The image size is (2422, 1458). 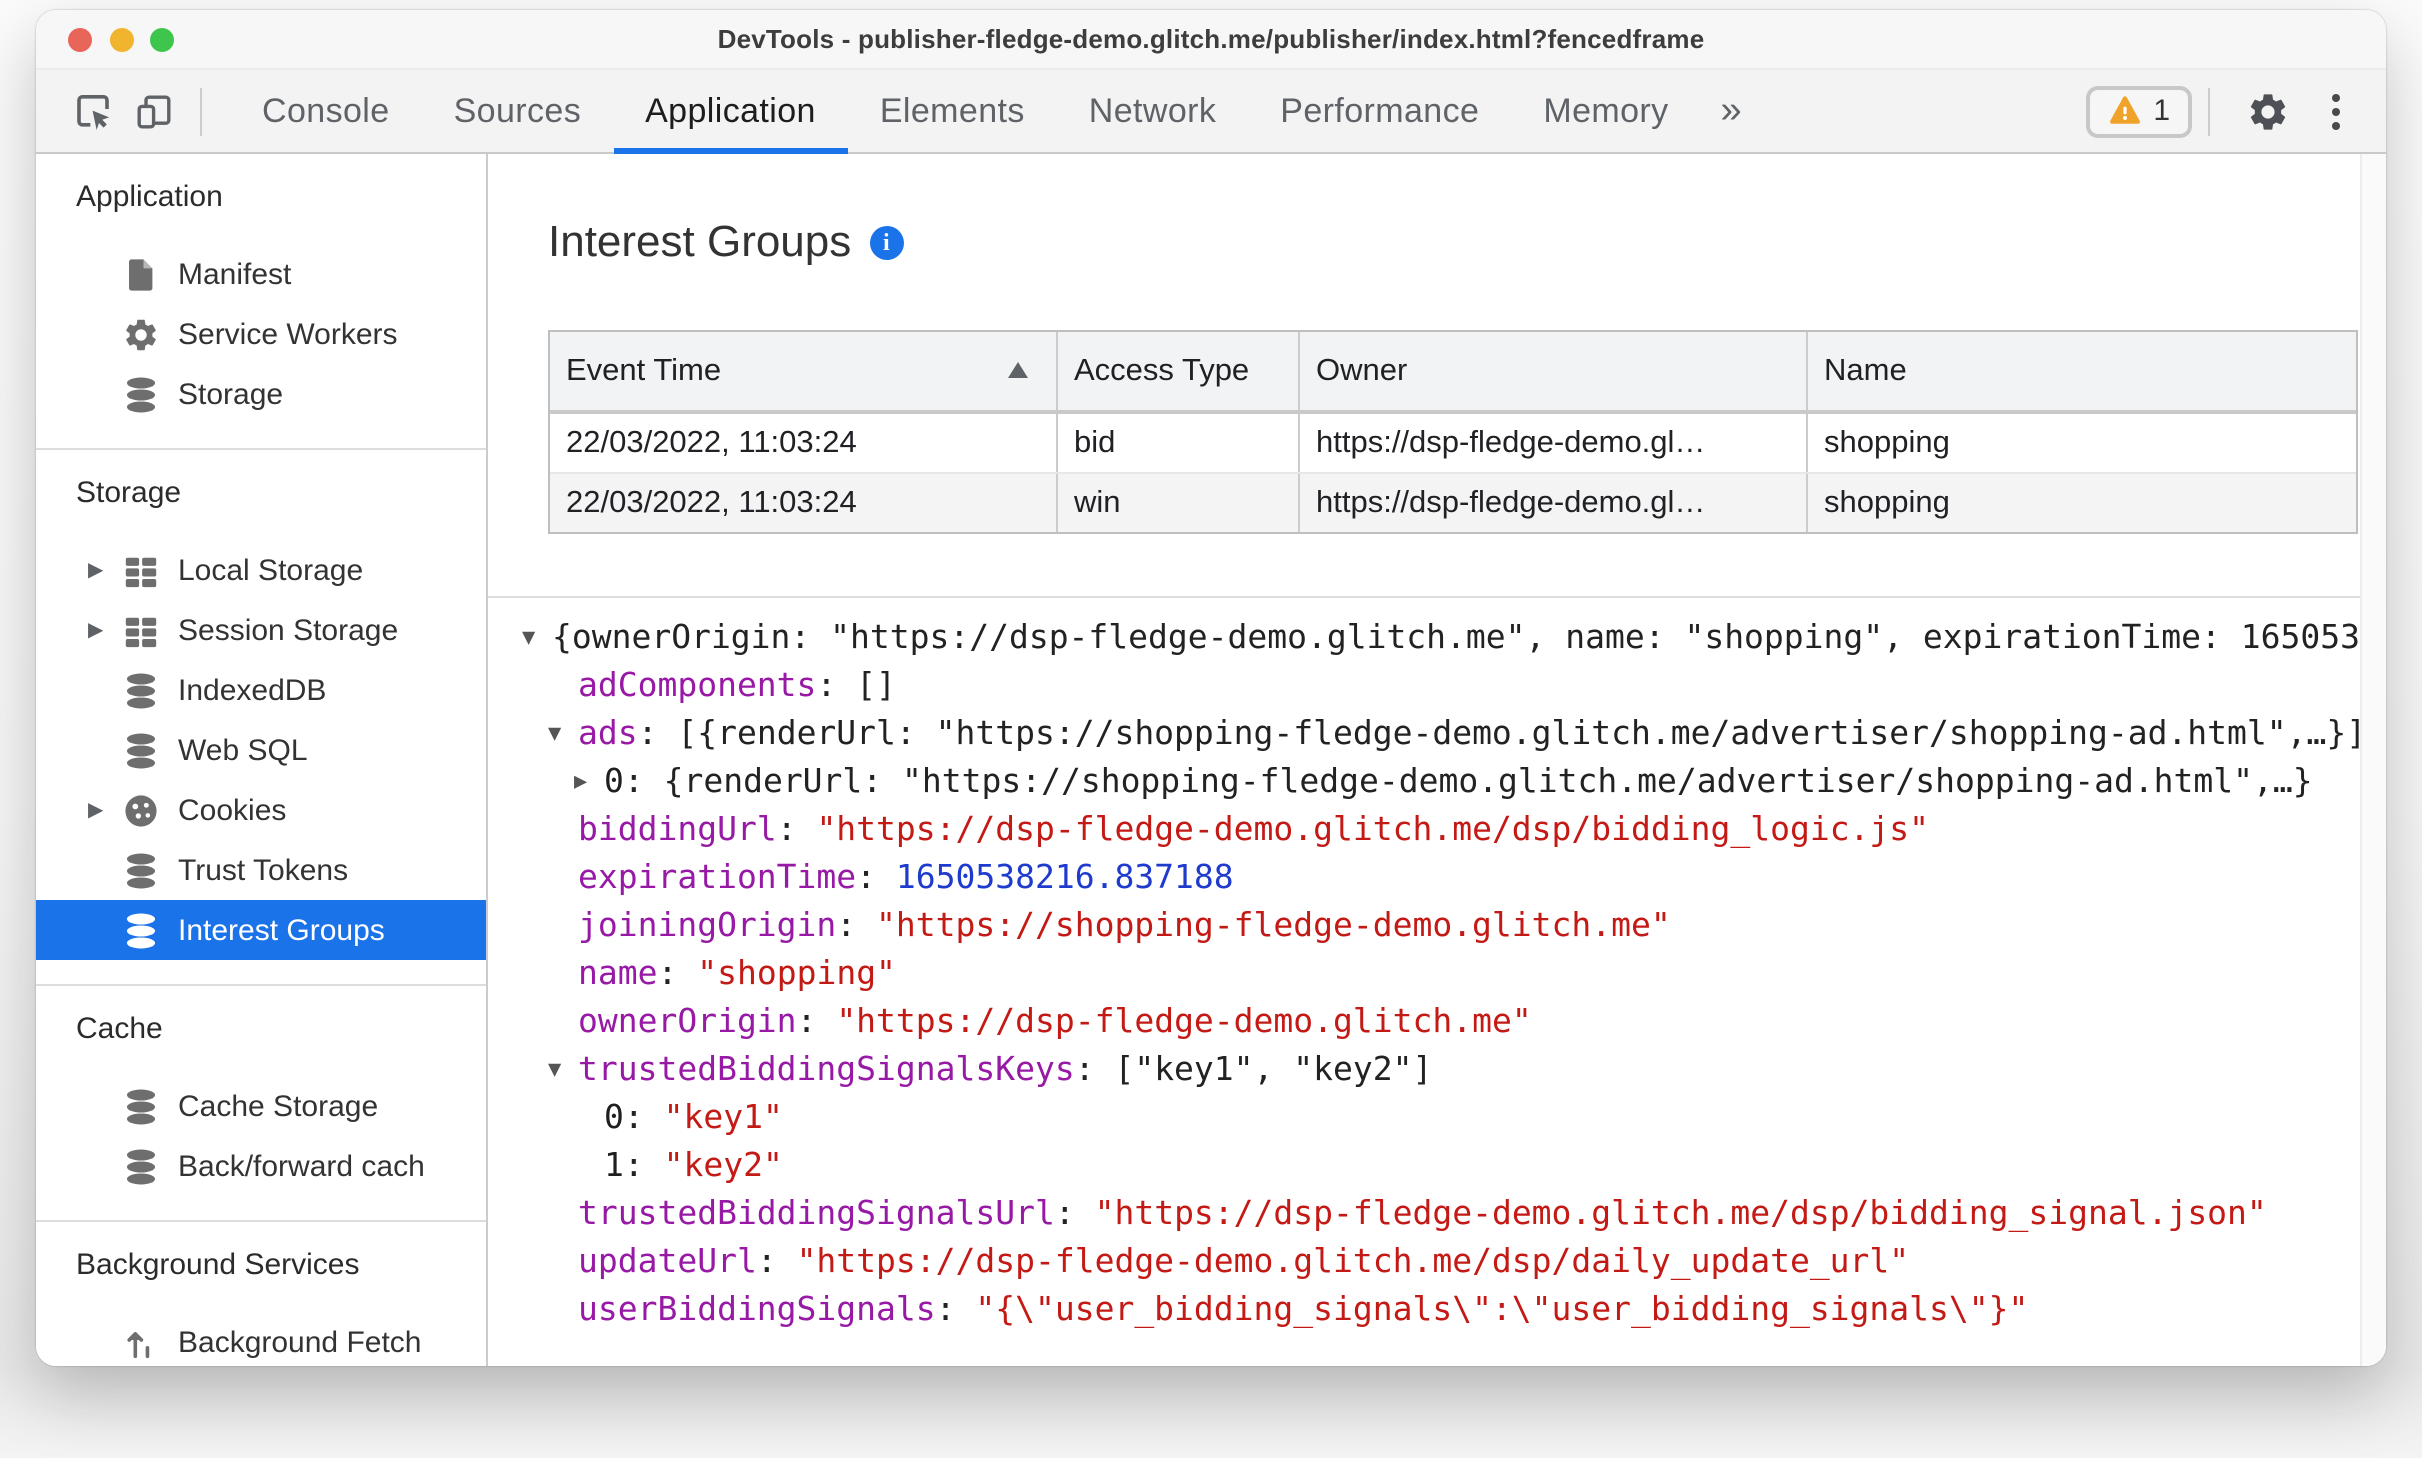 I want to click on tree-line: 1: "key2", so click(x=1454, y=1166).